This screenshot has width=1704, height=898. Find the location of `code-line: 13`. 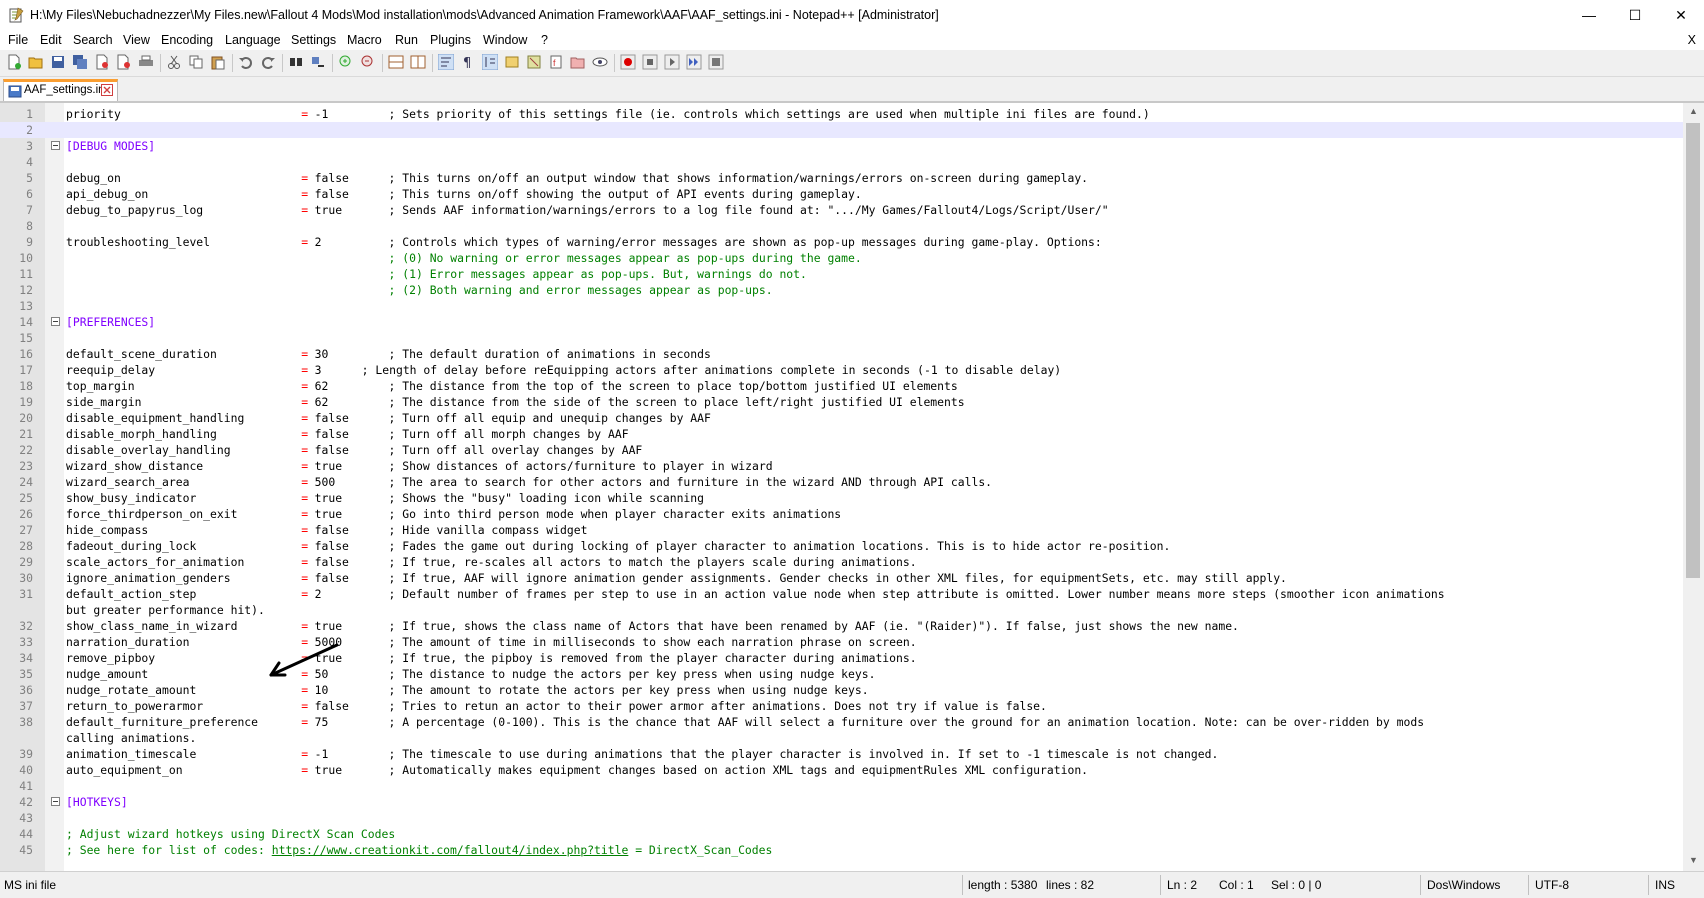

code-line: 13 is located at coordinates (841, 306).